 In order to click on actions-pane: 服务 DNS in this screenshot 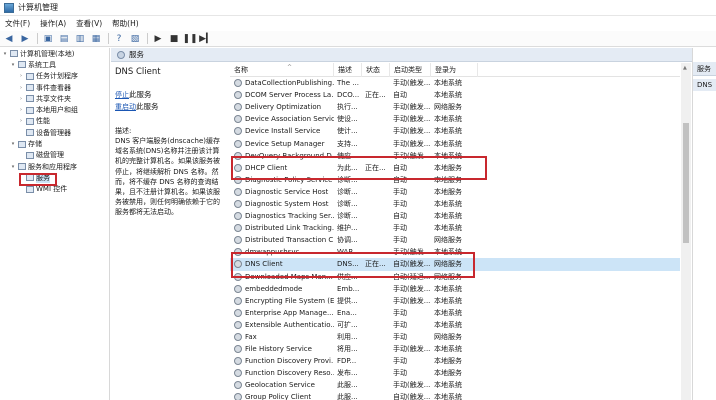, I will do `click(704, 224)`.